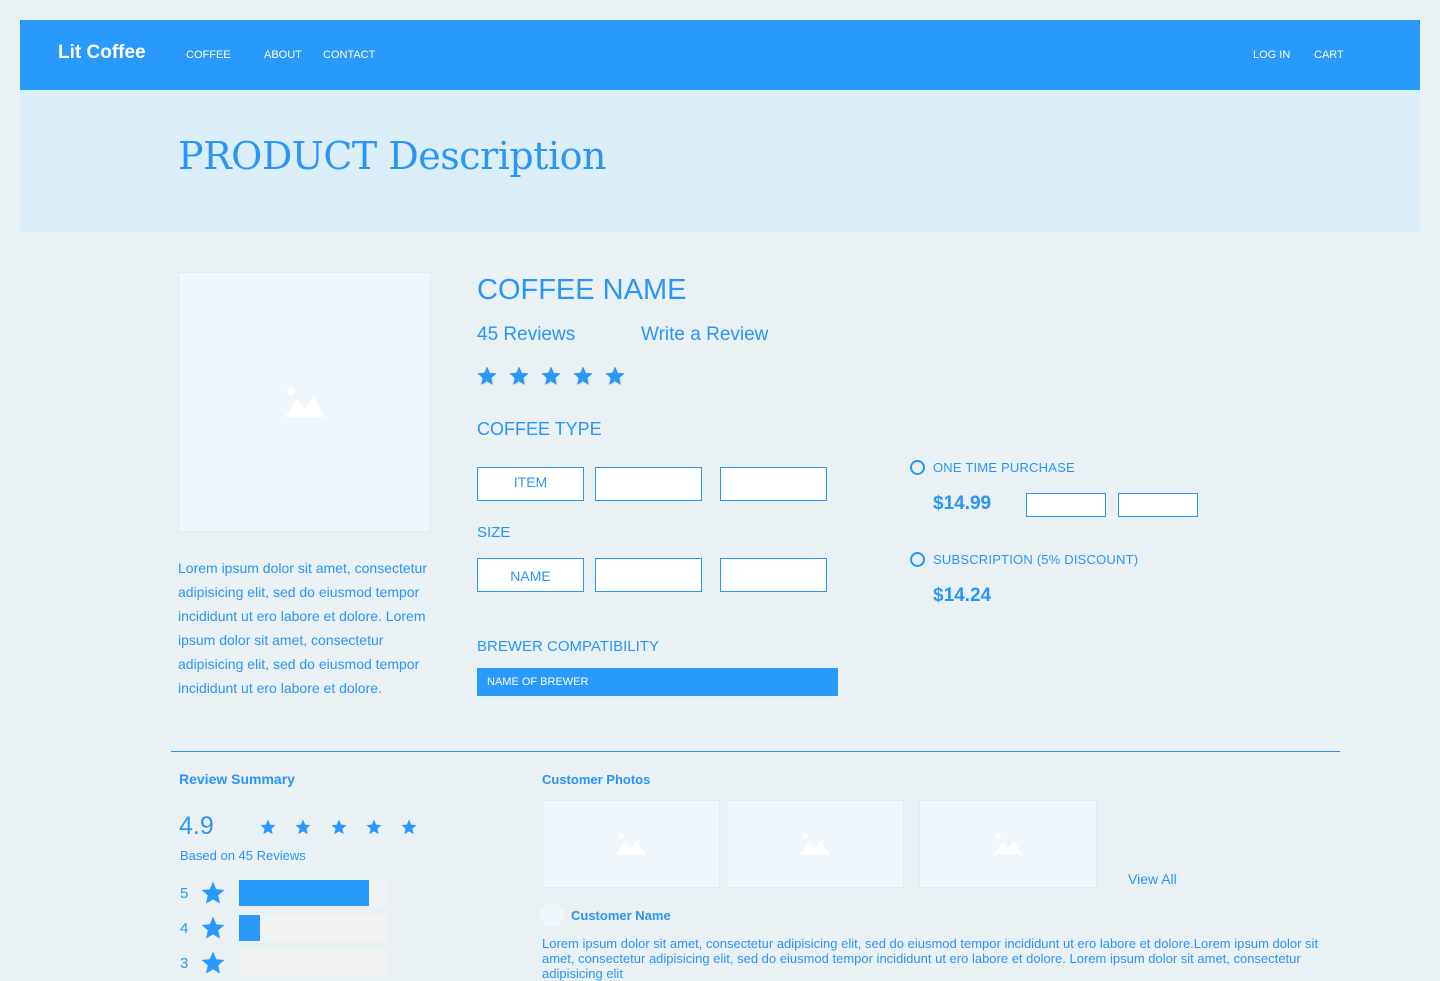 The width and height of the screenshot is (1440, 981). What do you see at coordinates (755, 751) in the screenshot?
I see `section-divider` at bounding box center [755, 751].